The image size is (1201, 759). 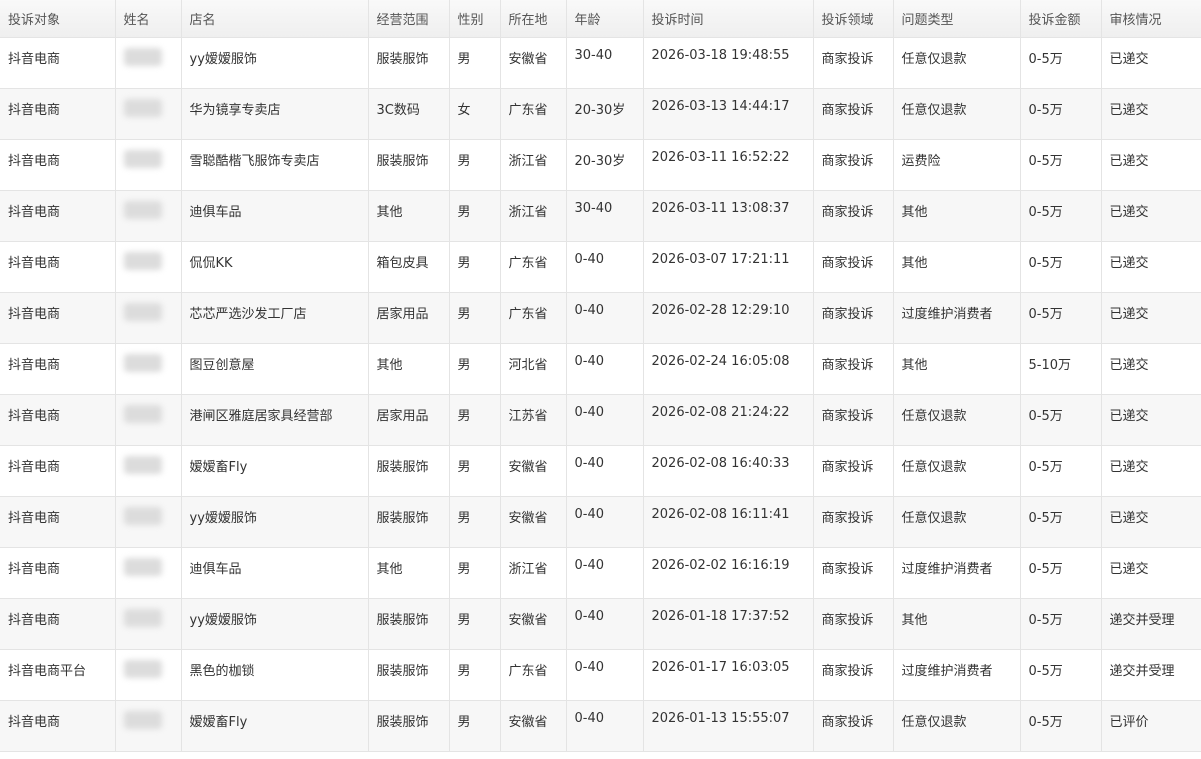 I want to click on cell-issue: 过度维护消费者, so click(x=956, y=572).